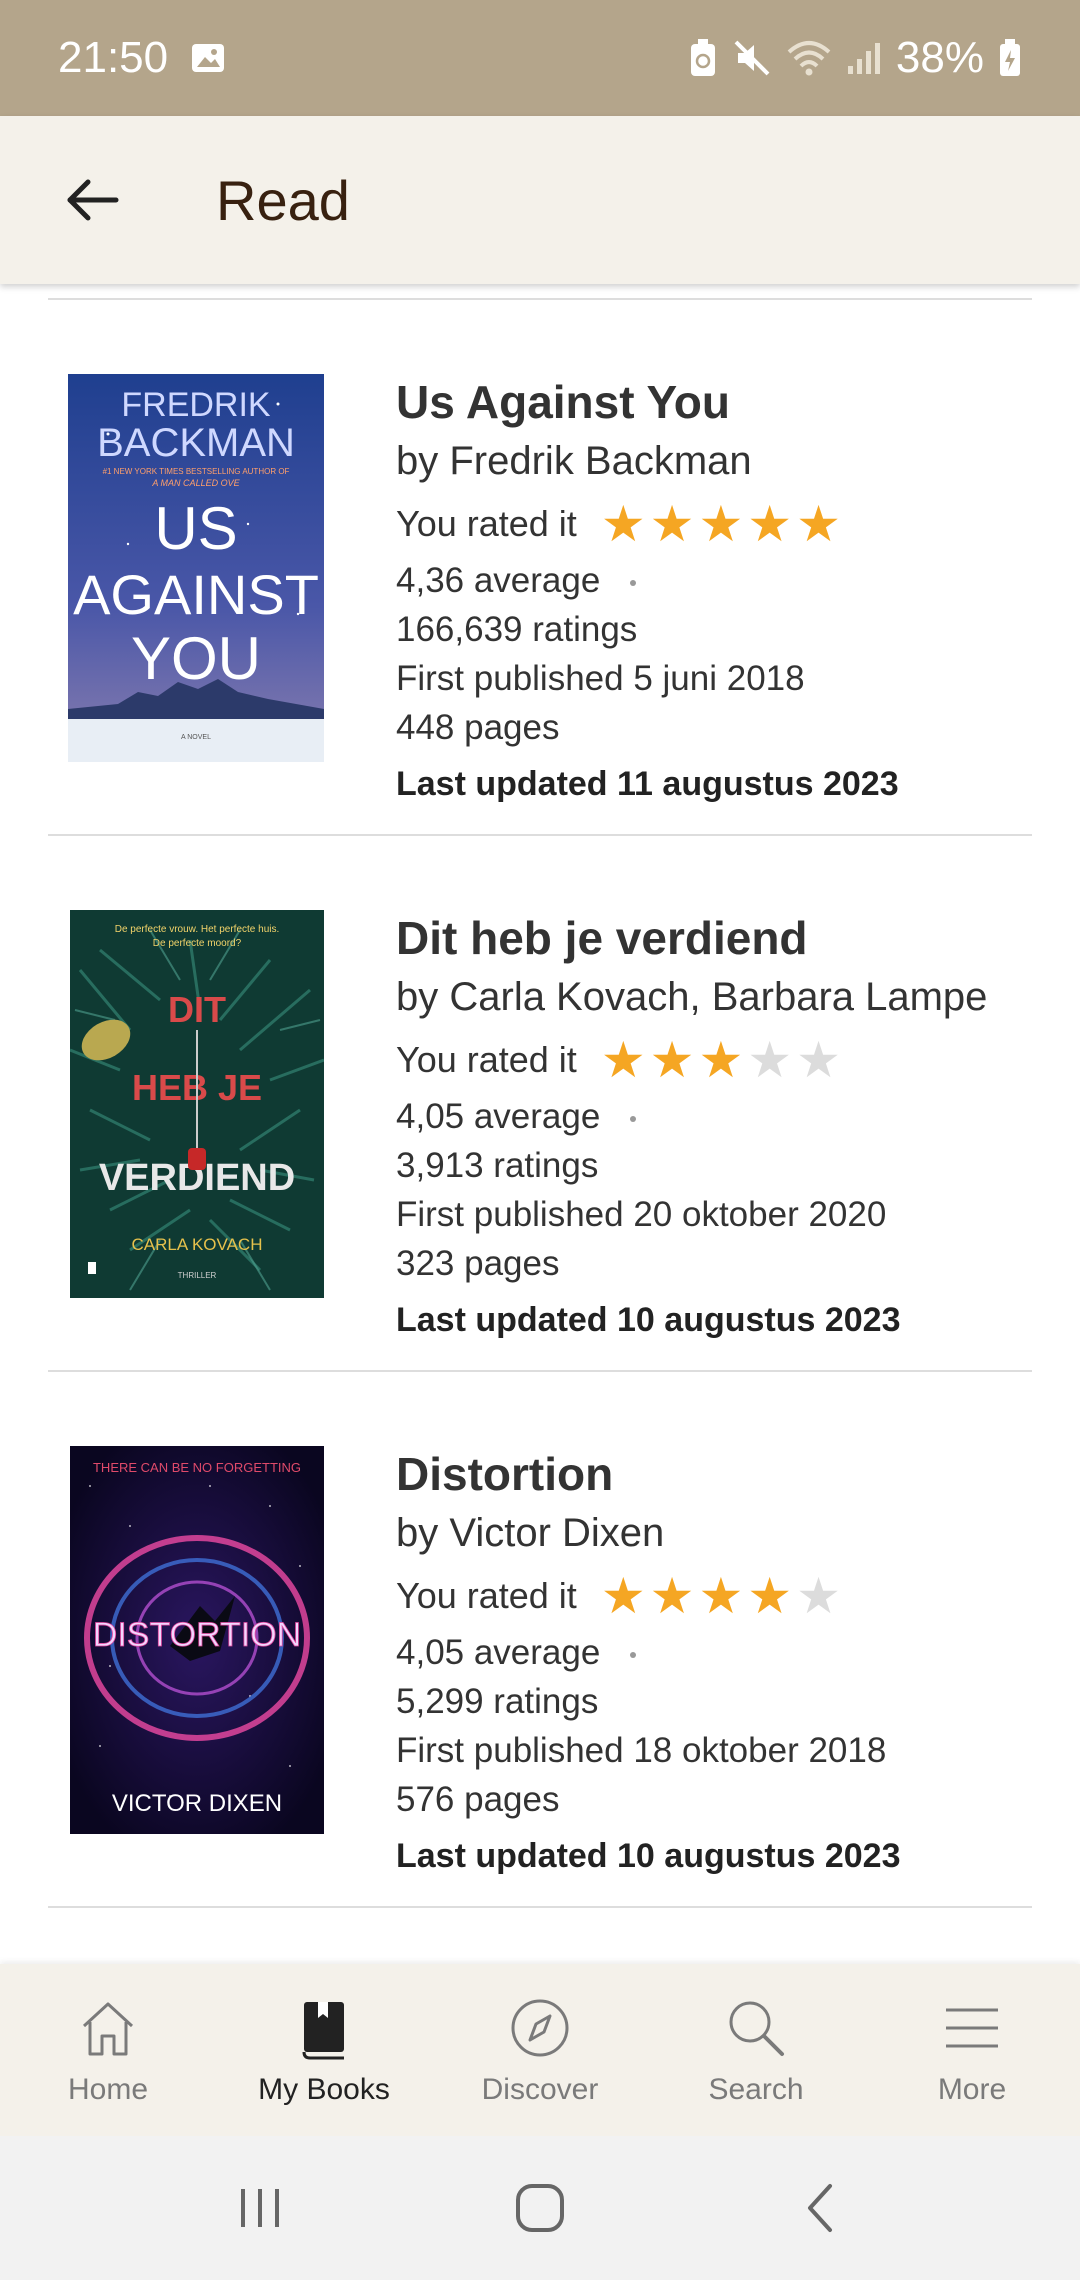 The width and height of the screenshot is (1080, 2280). I want to click on svg-text: THERE CAN BE NO FORGETTING, so click(197, 1467).